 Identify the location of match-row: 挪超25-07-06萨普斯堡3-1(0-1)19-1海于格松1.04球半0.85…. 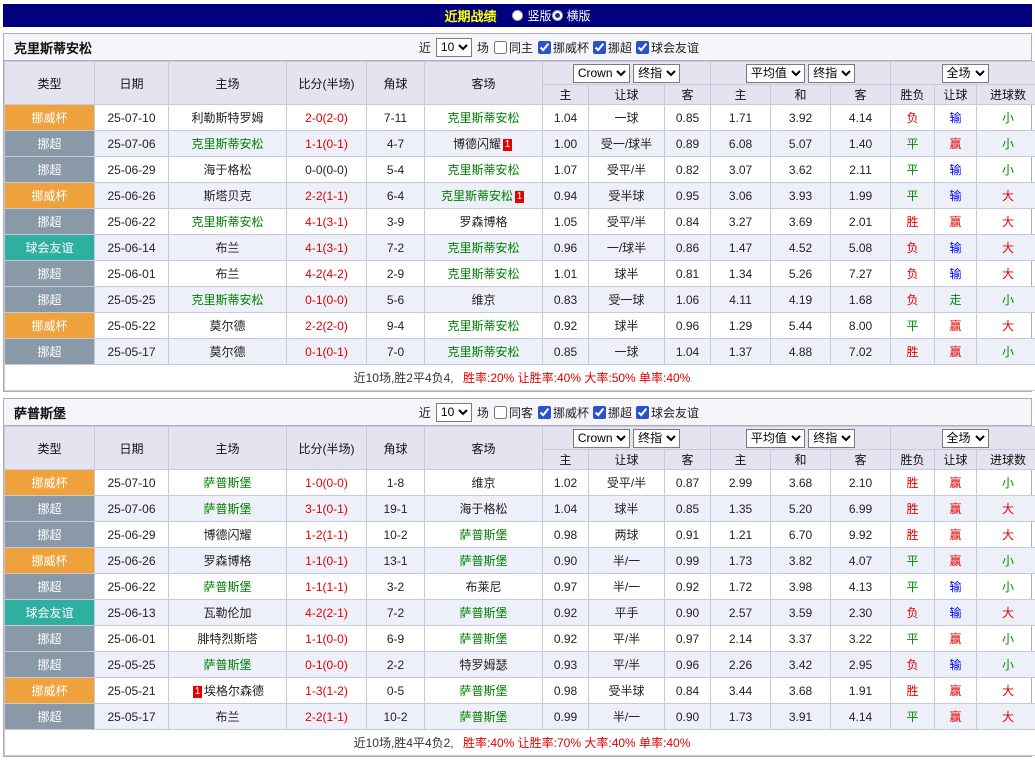
(520, 509).